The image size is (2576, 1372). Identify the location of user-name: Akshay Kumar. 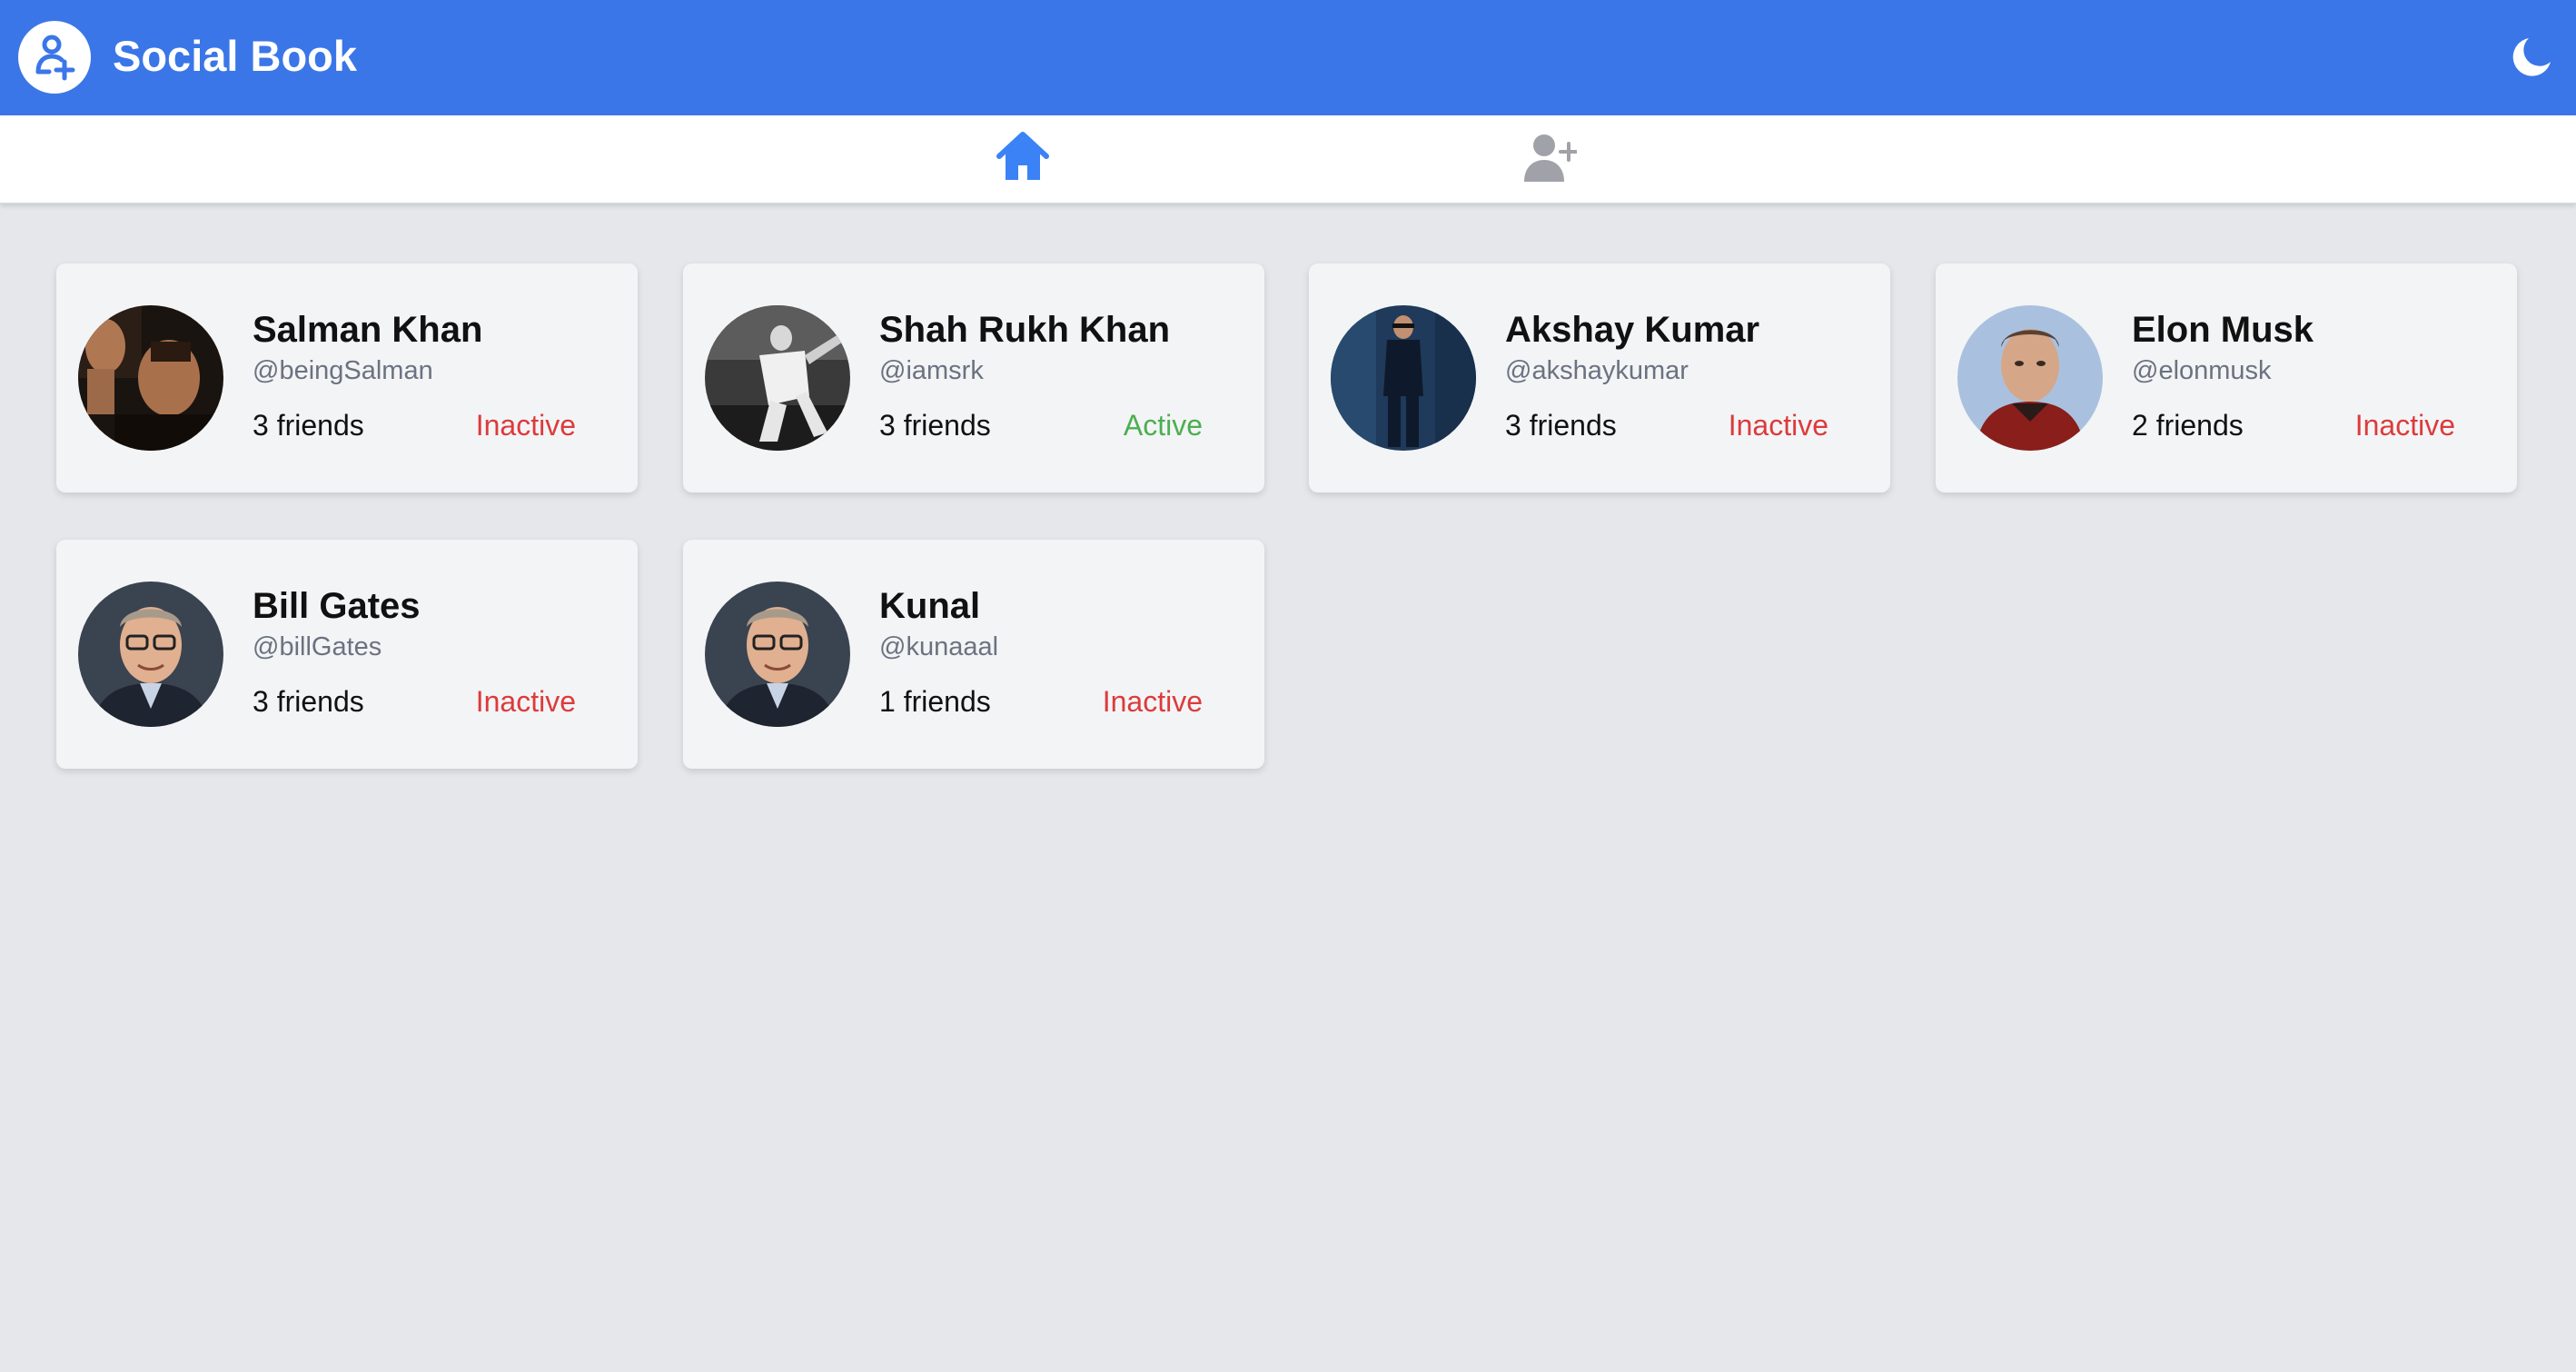
(1691, 330).